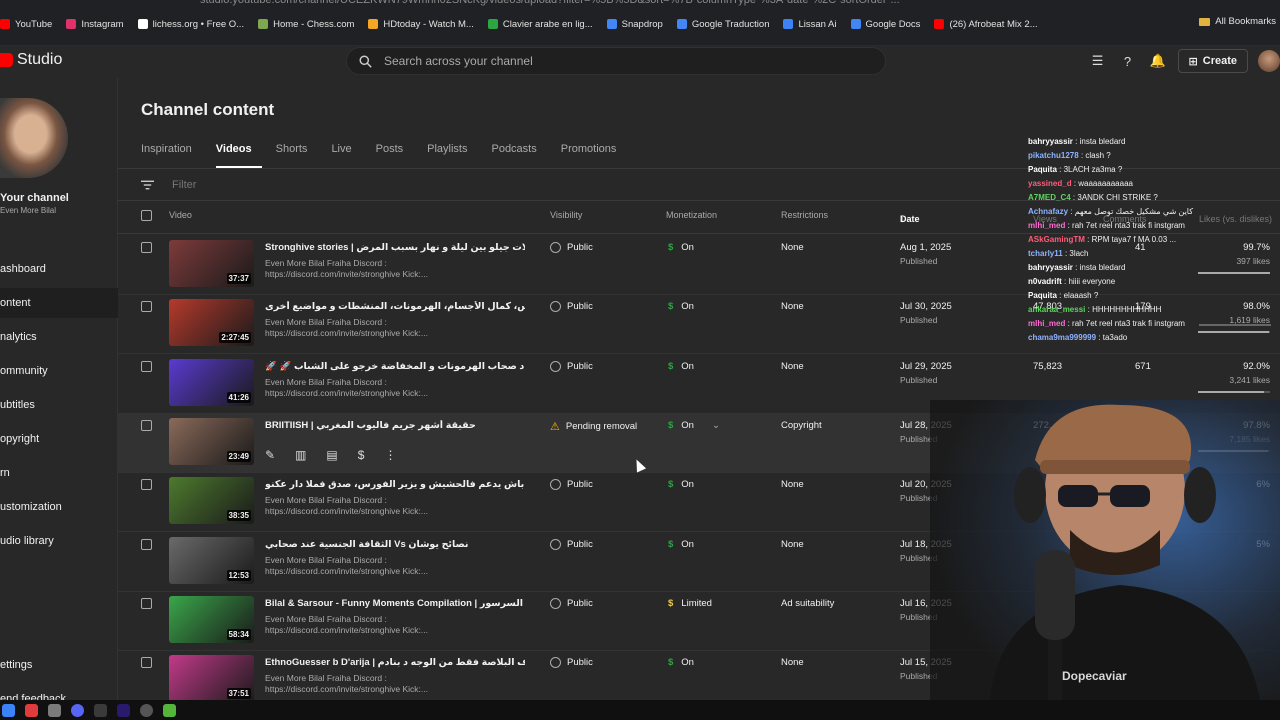 The width and height of the screenshot is (1280, 720). I want to click on bookmark-item: Google Traduction, so click(722, 24).